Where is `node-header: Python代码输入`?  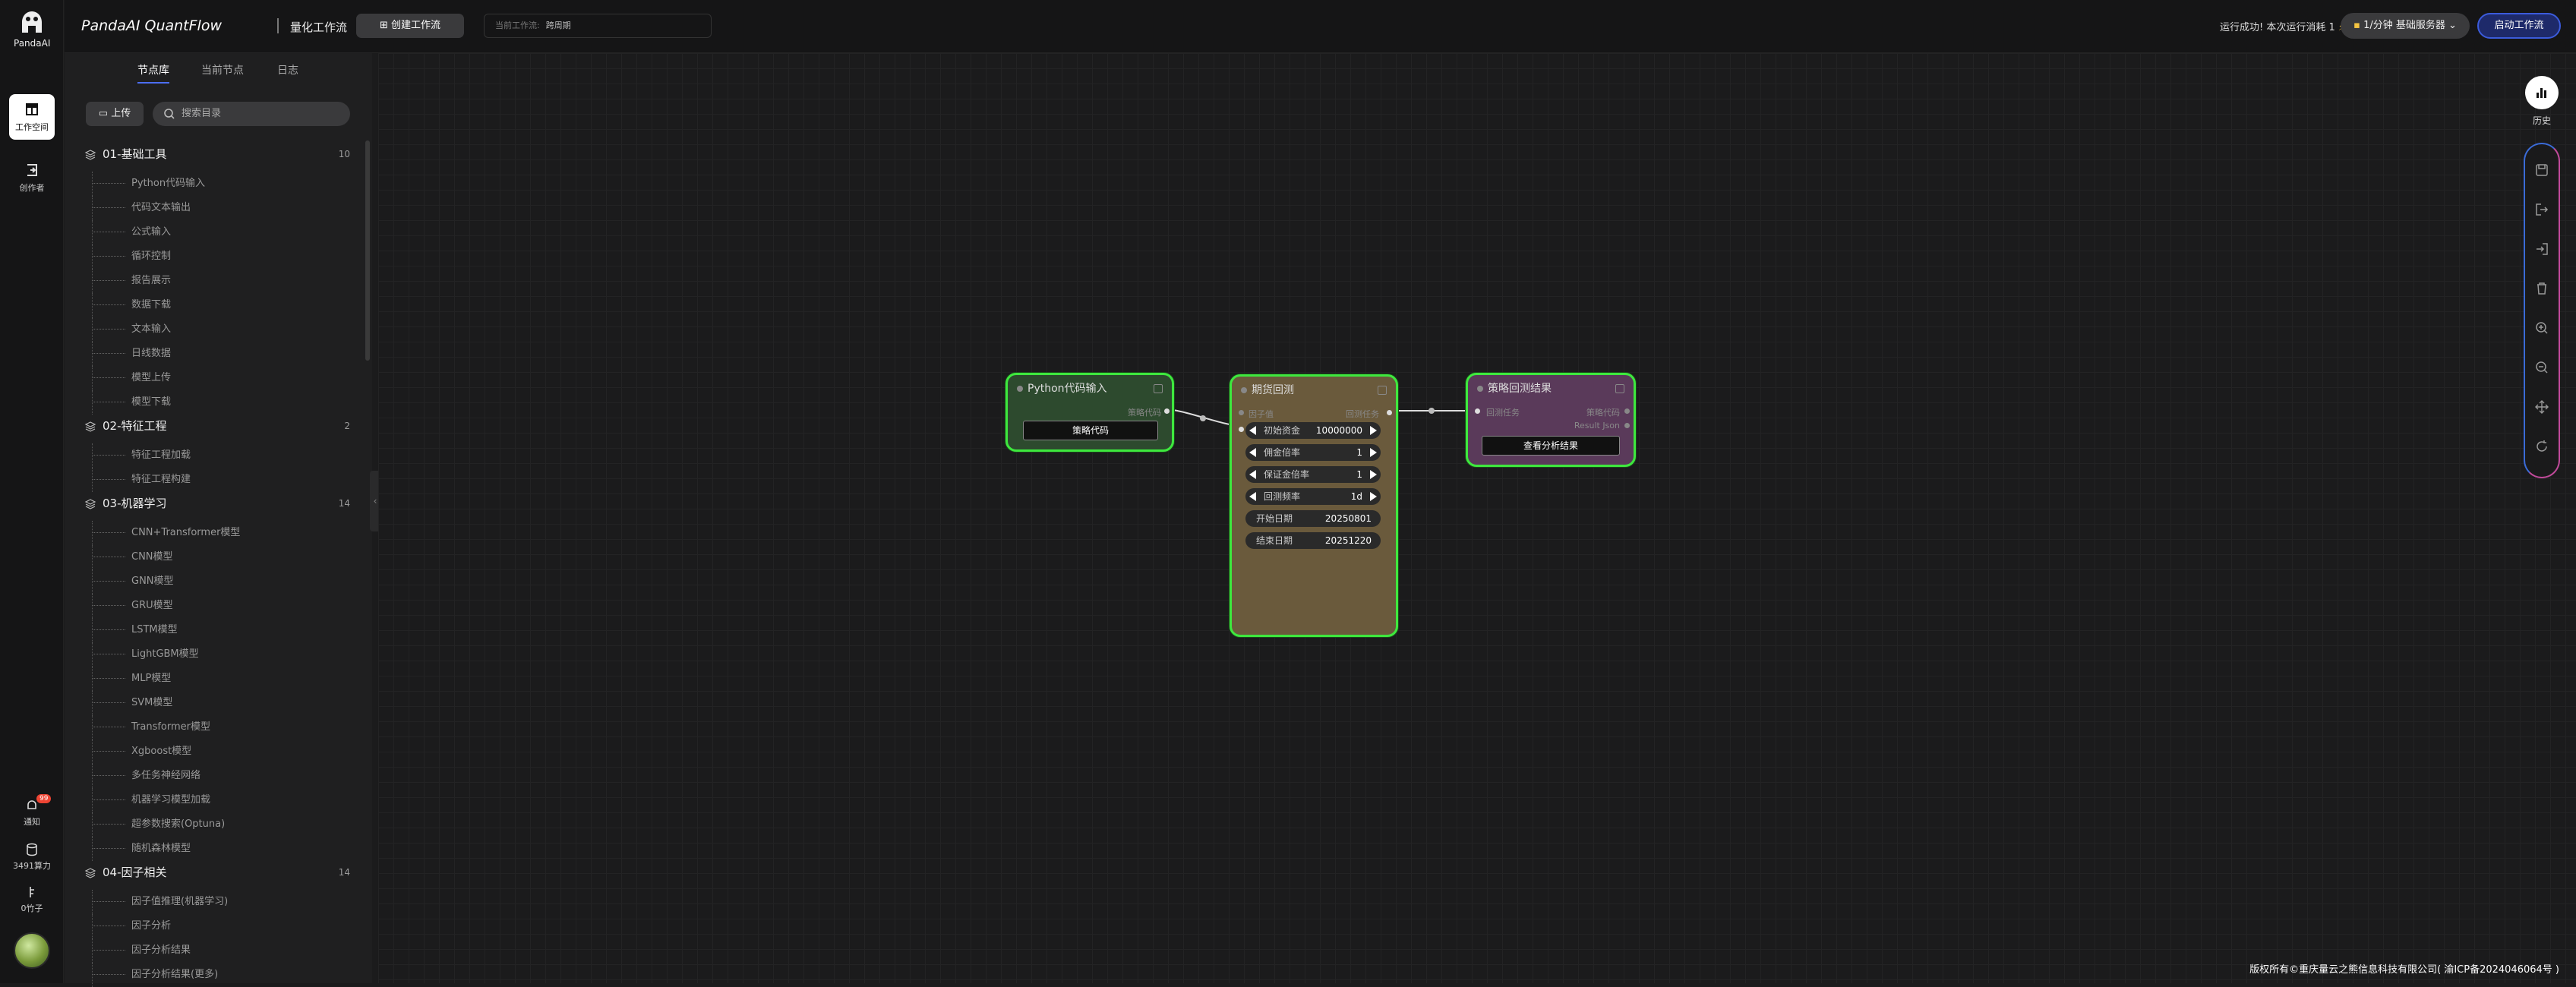
node-header: Python代码输入 is located at coordinates (1090, 388).